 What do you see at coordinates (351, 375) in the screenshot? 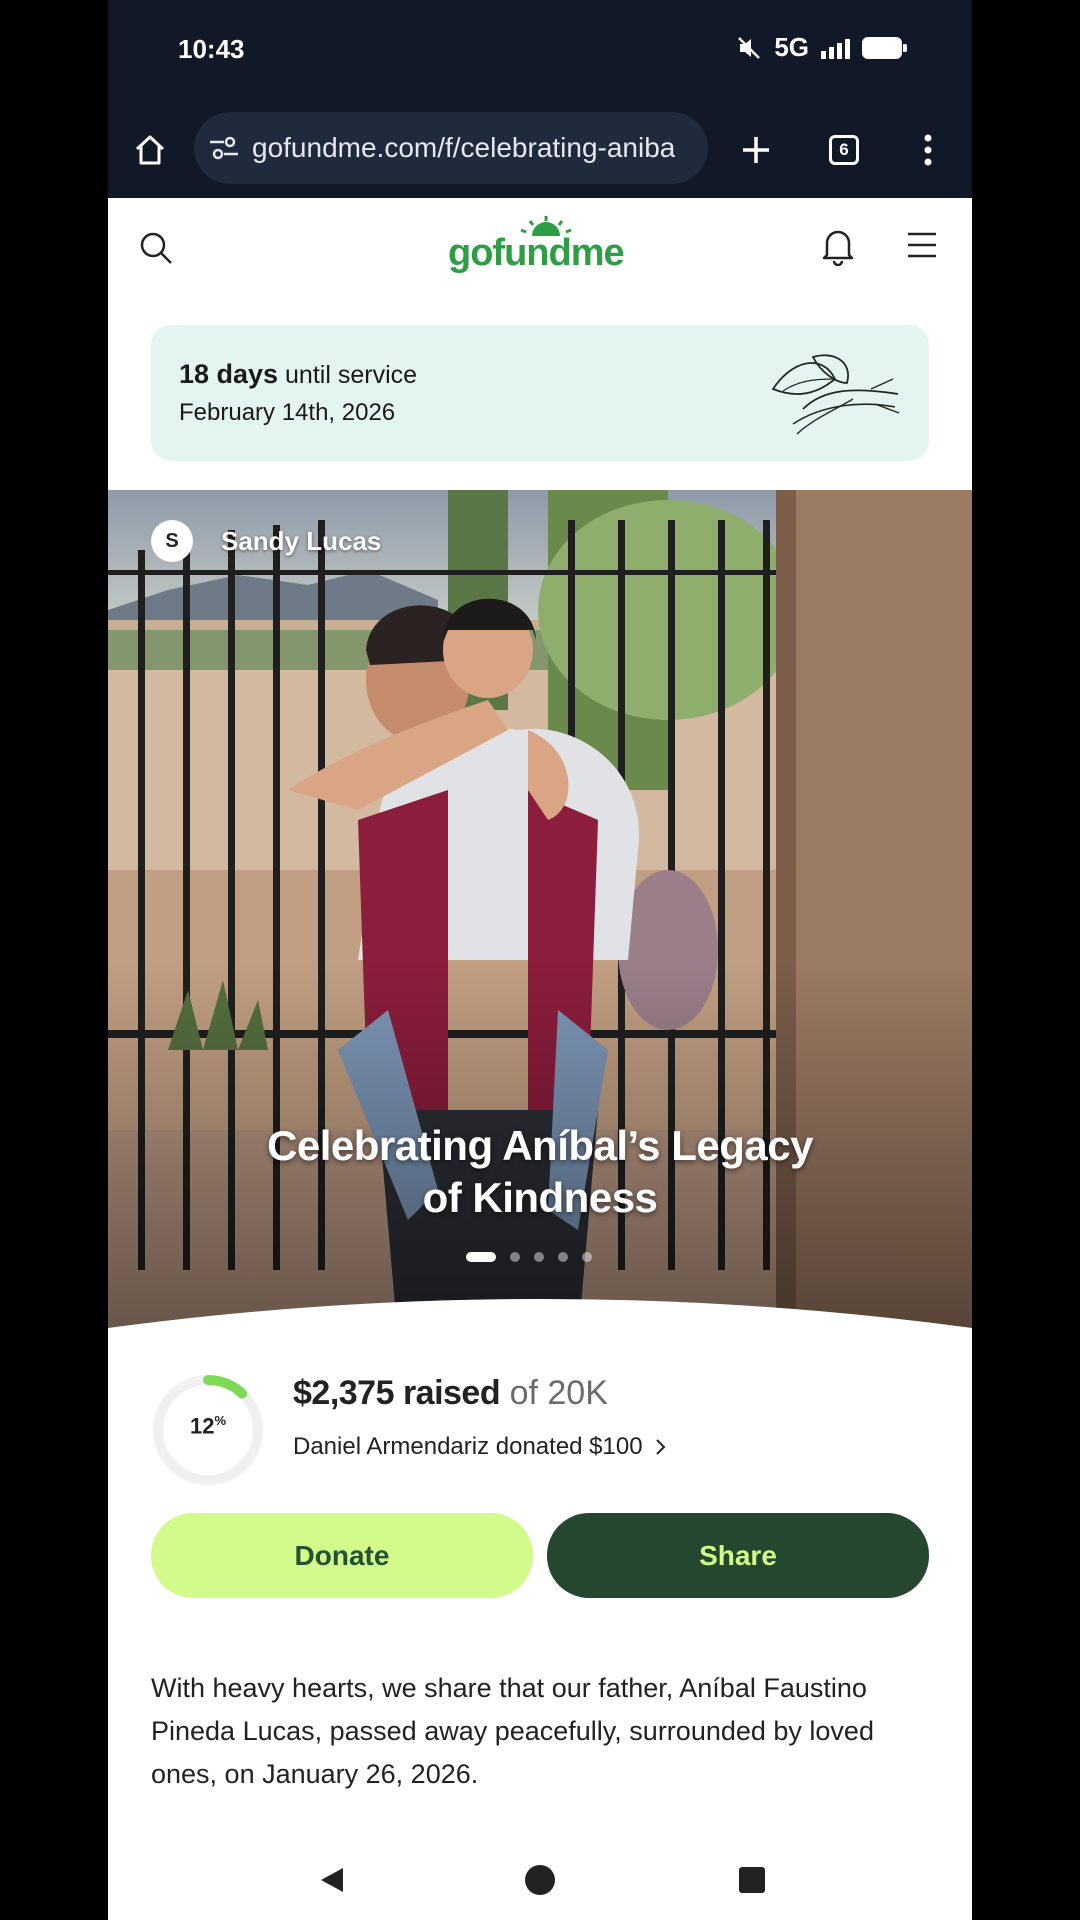
I see `service-until: until service` at bounding box center [351, 375].